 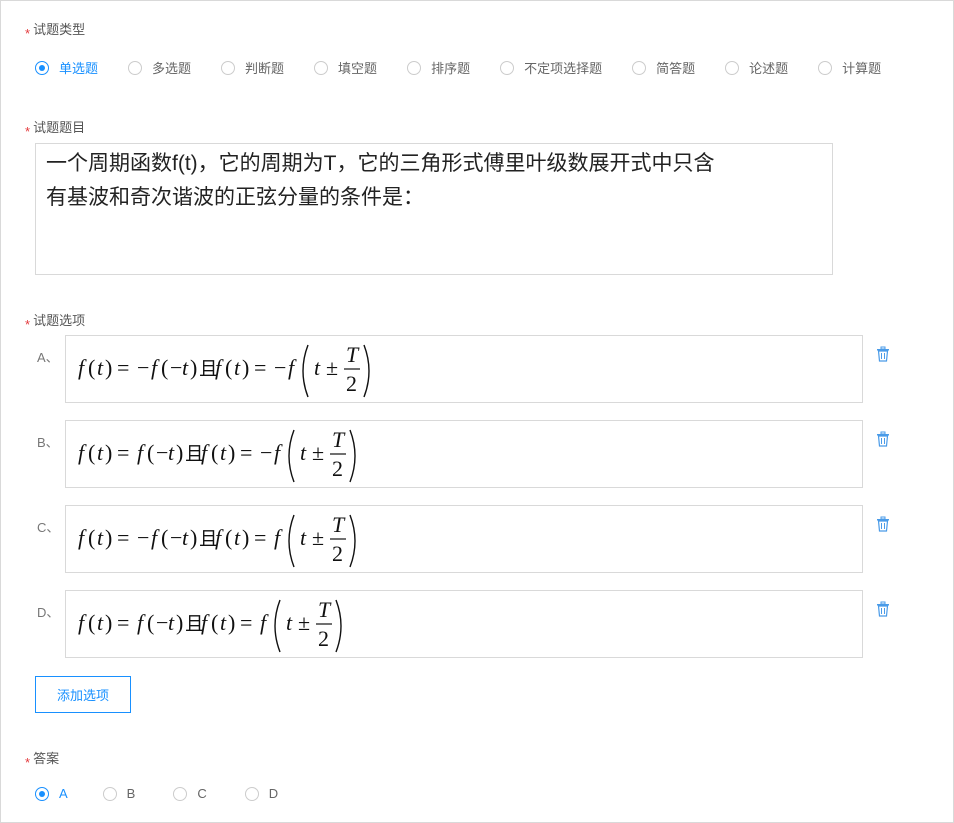 What do you see at coordinates (358, 68) in the screenshot?
I see `radio-label: 填空题` at bounding box center [358, 68].